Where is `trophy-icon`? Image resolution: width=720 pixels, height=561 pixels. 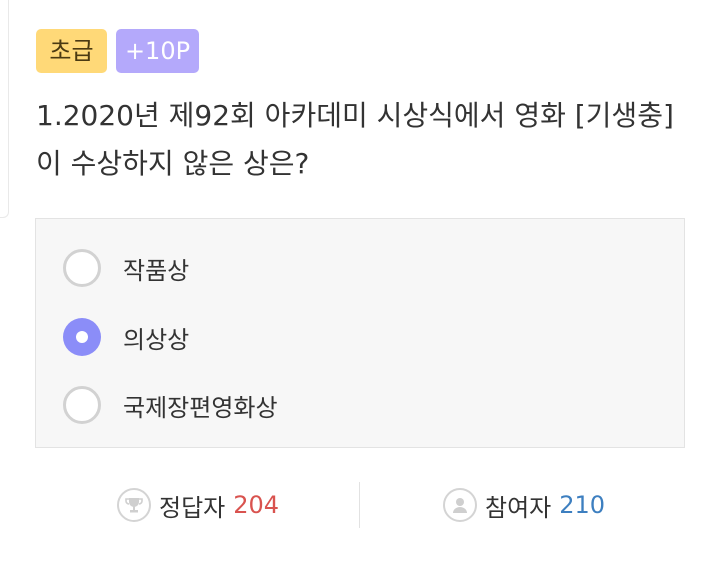
trophy-icon is located at coordinates (134, 505).